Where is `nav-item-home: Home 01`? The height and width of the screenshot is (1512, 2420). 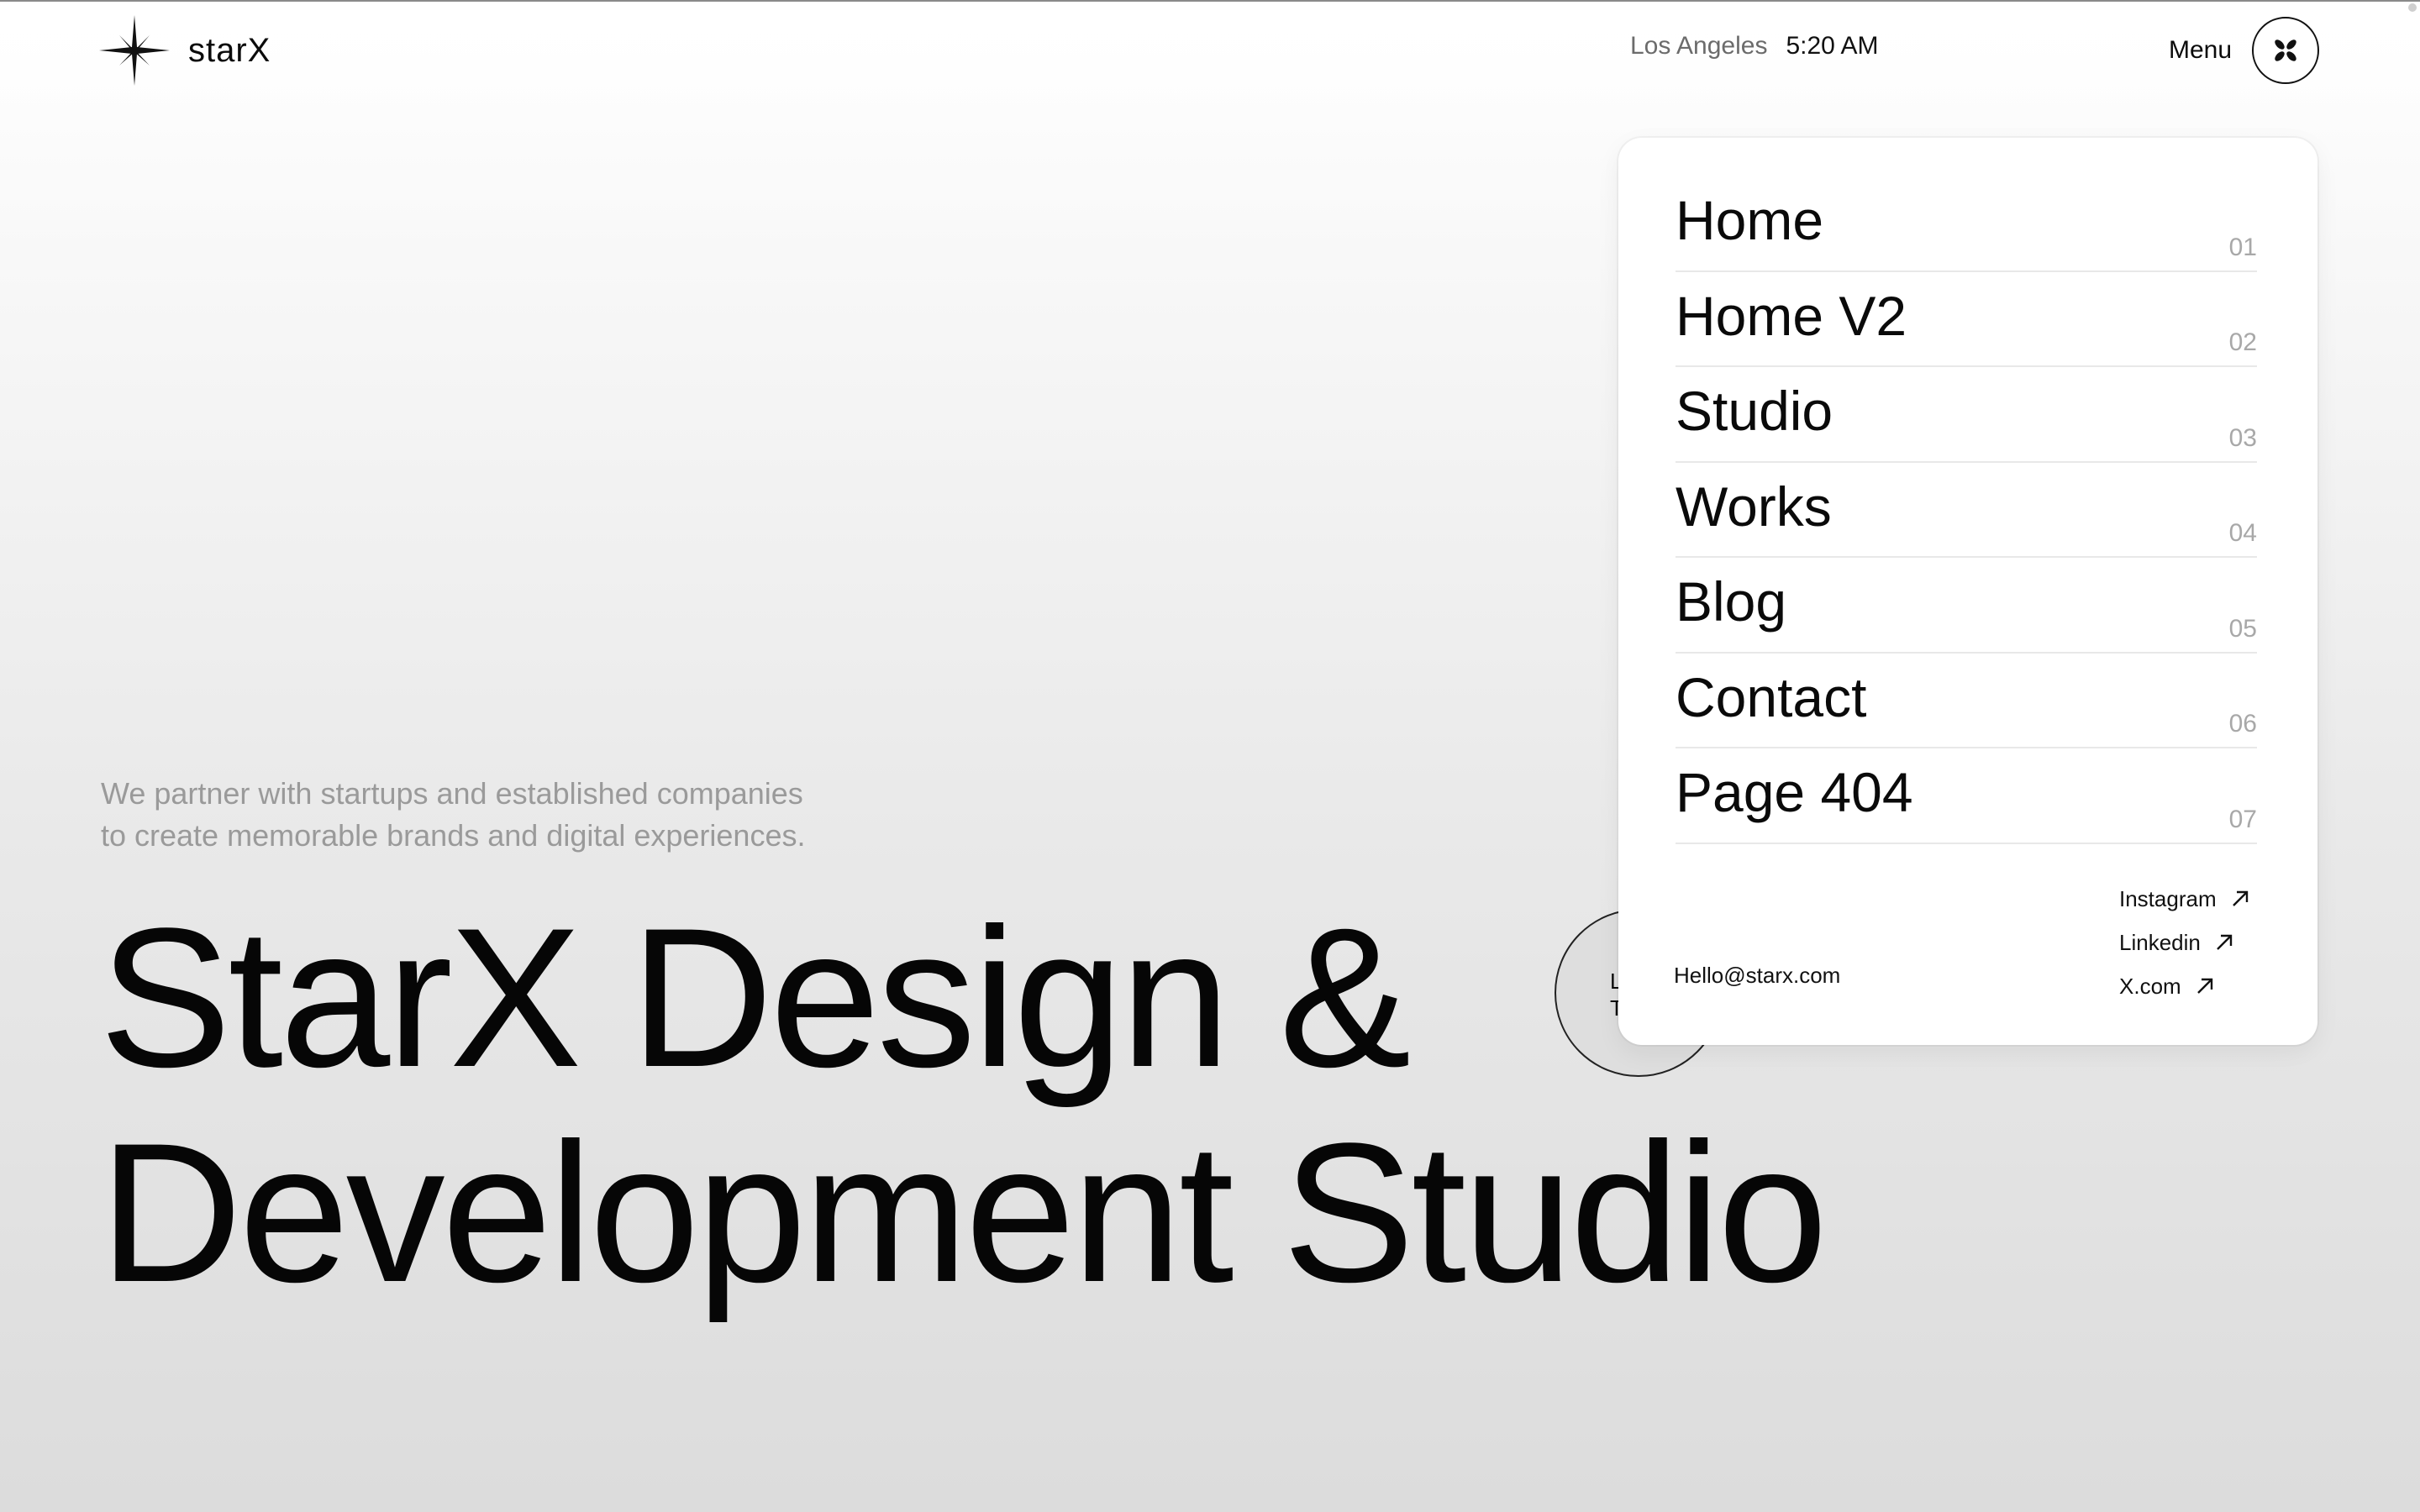 nav-item-home: Home 01 is located at coordinates (1967, 224).